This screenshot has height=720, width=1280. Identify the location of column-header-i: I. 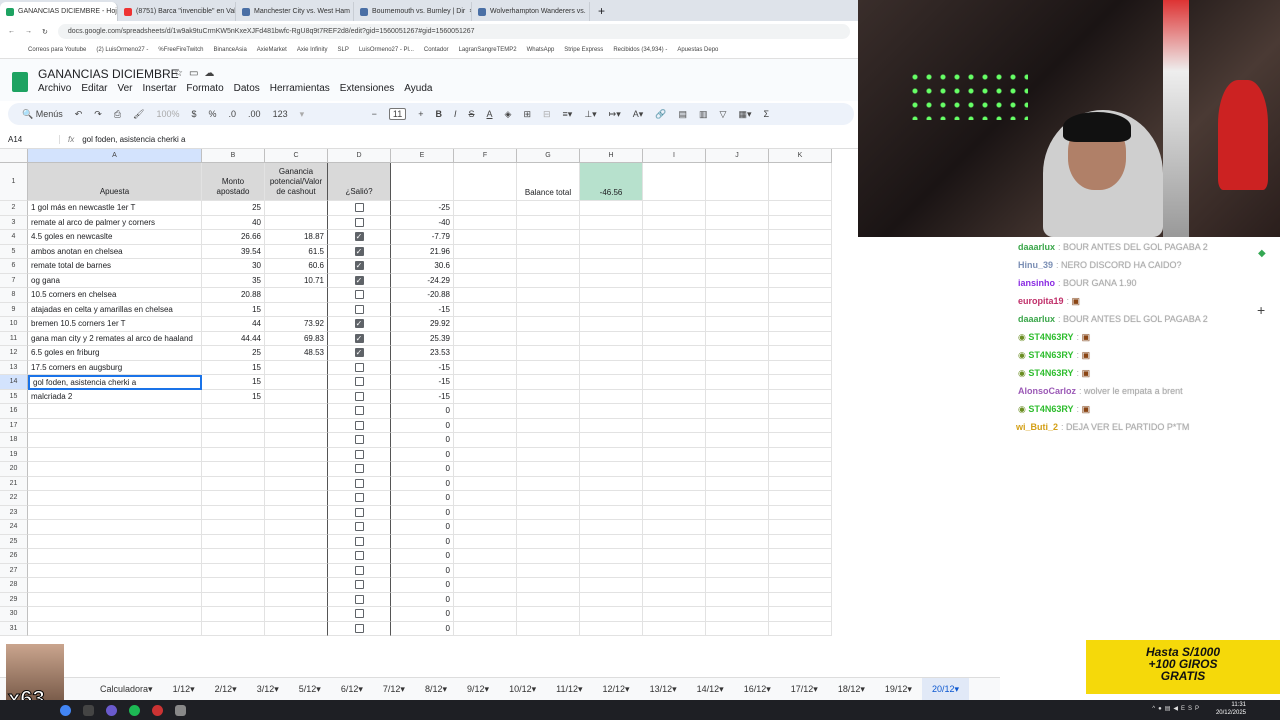
(674, 156).